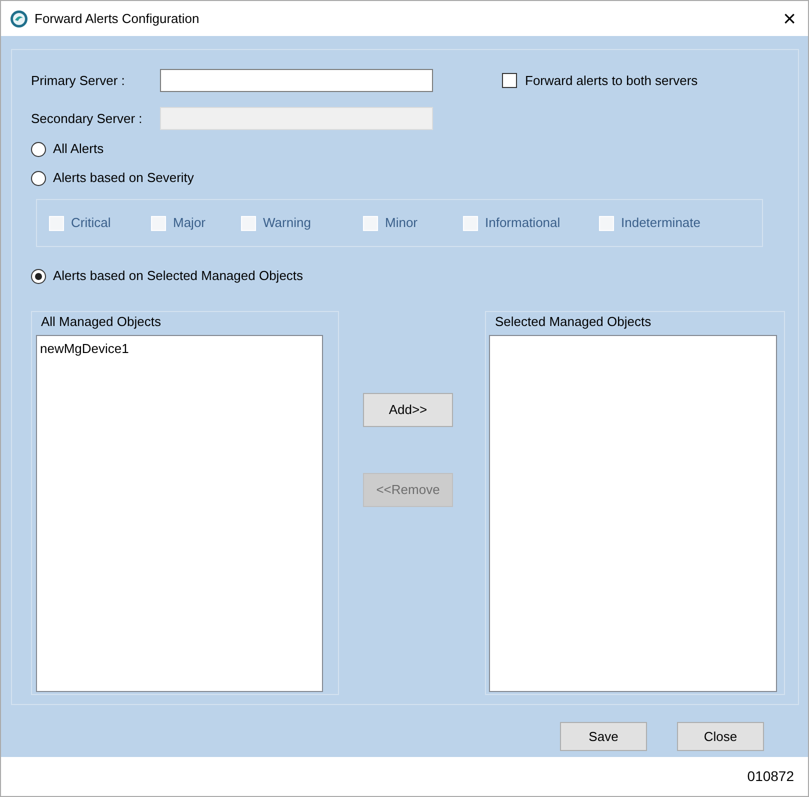 This screenshot has width=809, height=797. Describe the element at coordinates (87, 119) in the screenshot. I see `field-label: Secondary Server :` at that location.